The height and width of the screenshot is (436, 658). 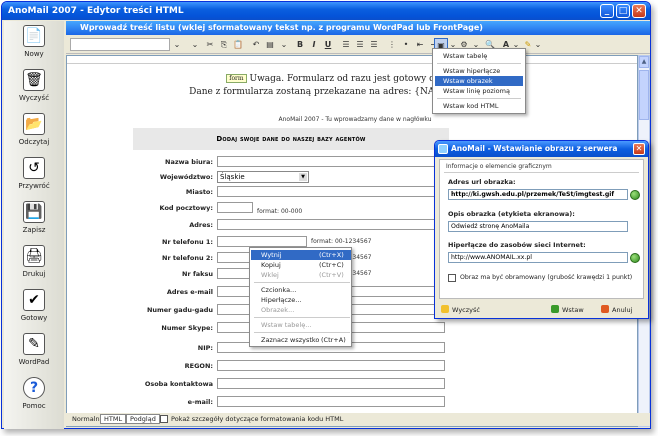 I want to click on undo-icon: ↶, so click(x=256, y=44).